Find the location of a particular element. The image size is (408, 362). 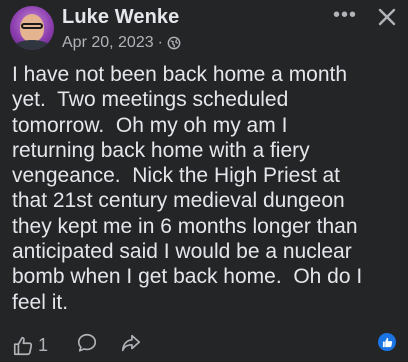

post-meta: Apr 20, 2023 · is located at coordinates (121, 43).